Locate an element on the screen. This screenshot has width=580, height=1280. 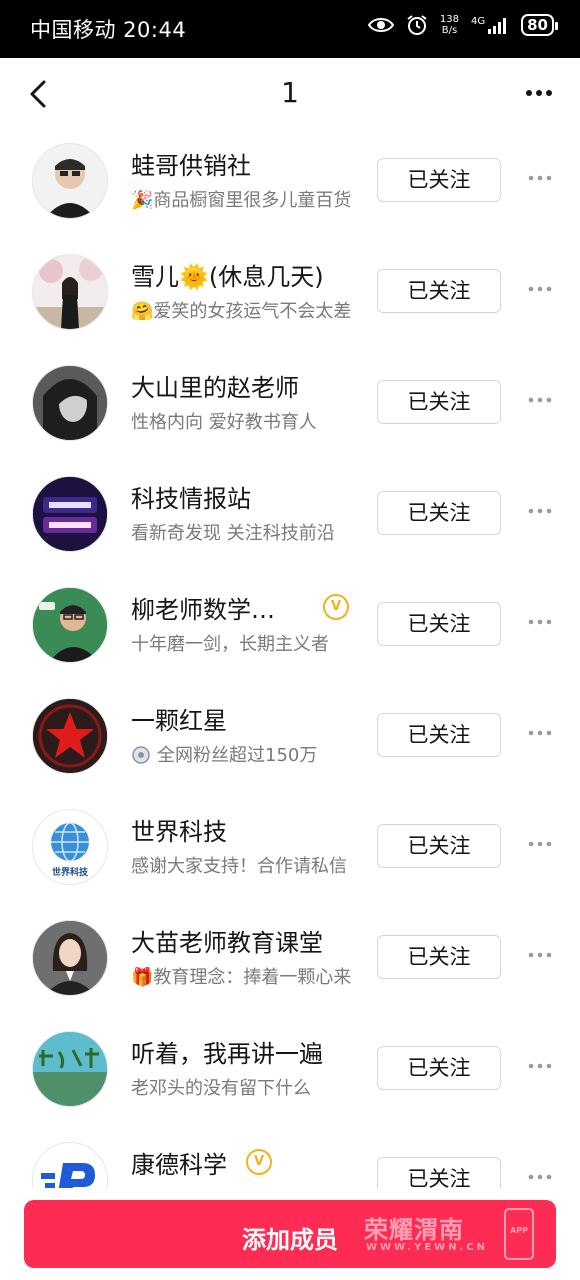
signal-group: 4G is located at coordinates (490, 25).